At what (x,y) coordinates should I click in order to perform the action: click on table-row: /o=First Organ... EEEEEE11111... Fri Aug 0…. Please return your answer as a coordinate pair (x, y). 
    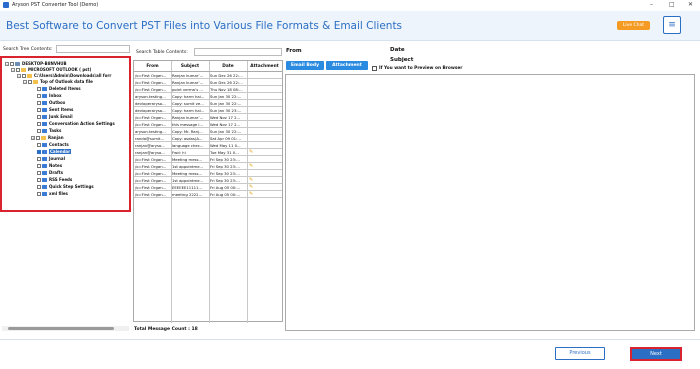
    Looking at the image, I should click on (208, 187).